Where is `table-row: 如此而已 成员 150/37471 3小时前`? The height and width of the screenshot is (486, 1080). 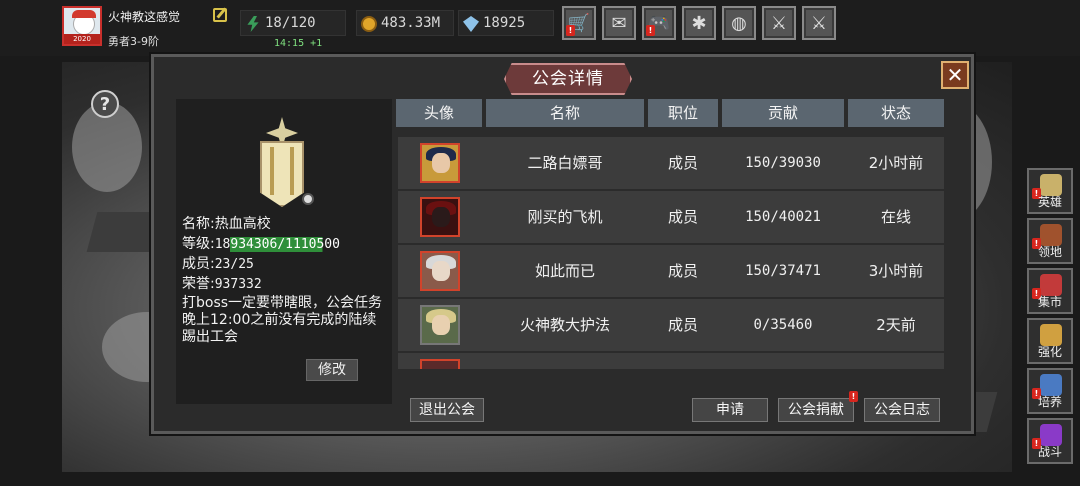
table-row: 如此而已 成员 150/37471 3小时前 is located at coordinates (671, 271).